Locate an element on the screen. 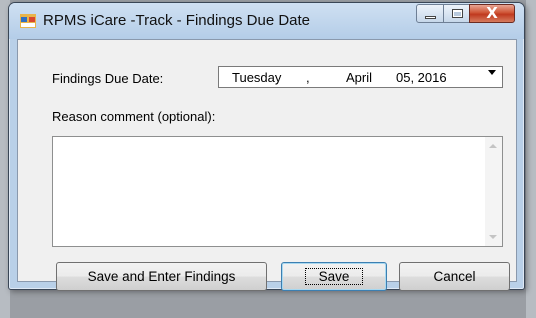 The width and height of the screenshot is (536, 318). findings-due-date-picker: Tuesday , April 05, 2016 is located at coordinates (360, 77).